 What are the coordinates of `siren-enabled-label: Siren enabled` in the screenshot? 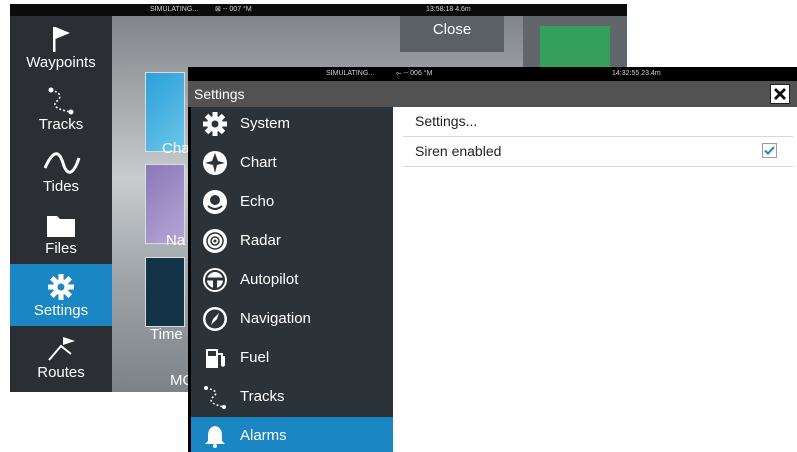 It's located at (458, 151).